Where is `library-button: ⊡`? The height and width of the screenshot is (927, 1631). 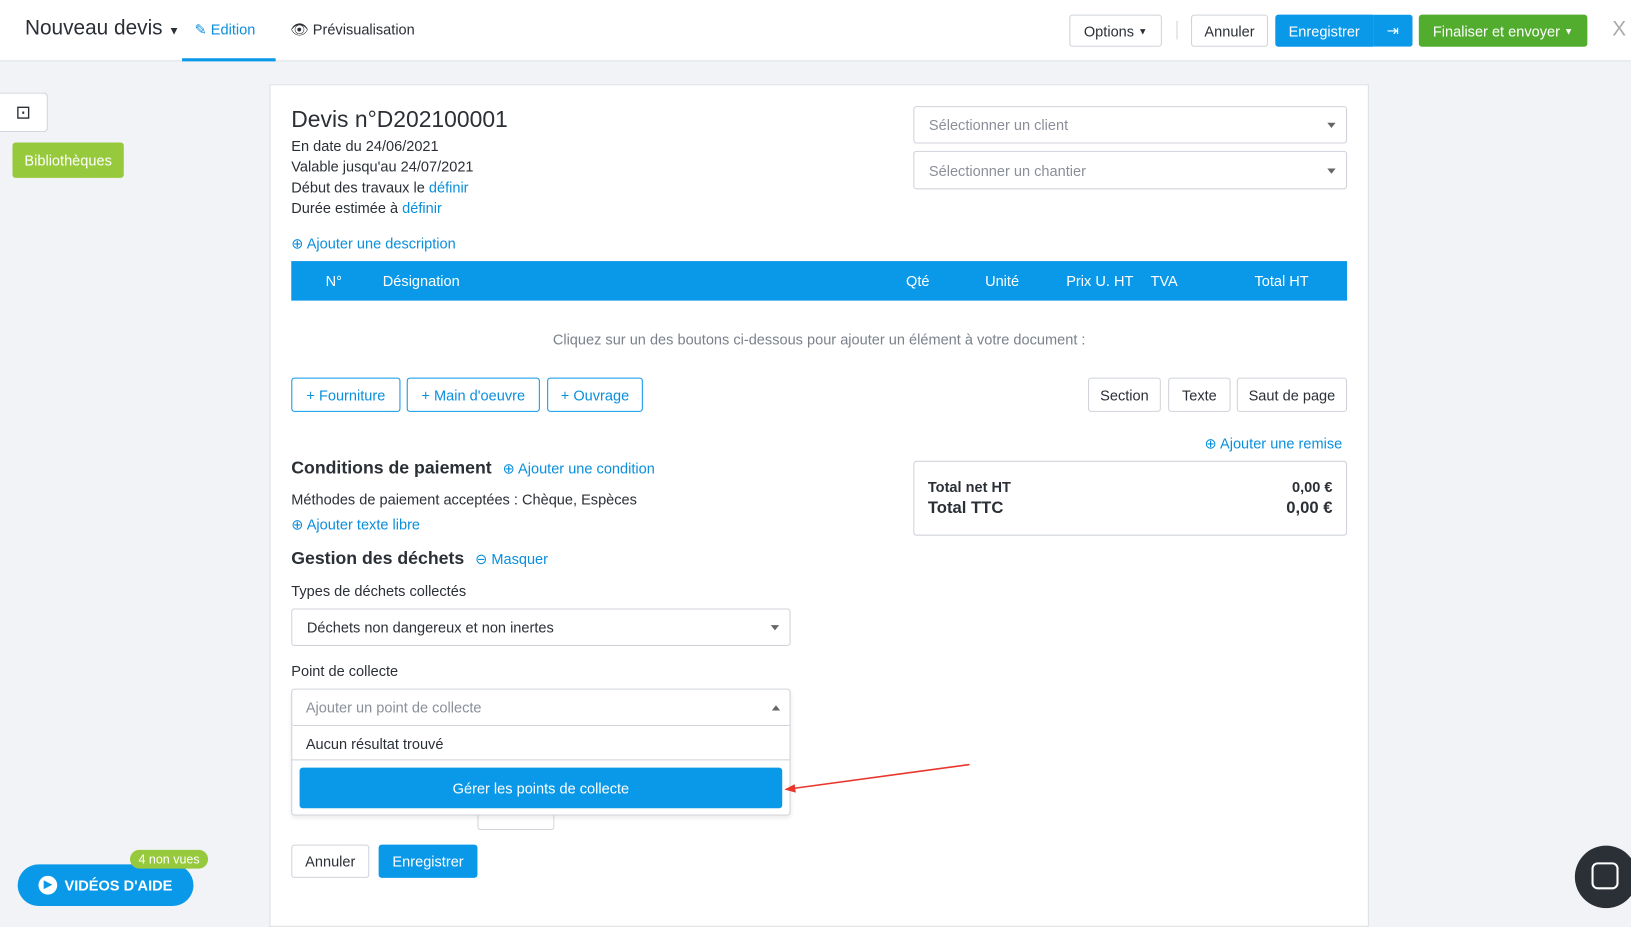 library-button: ⊡ is located at coordinates (24, 112).